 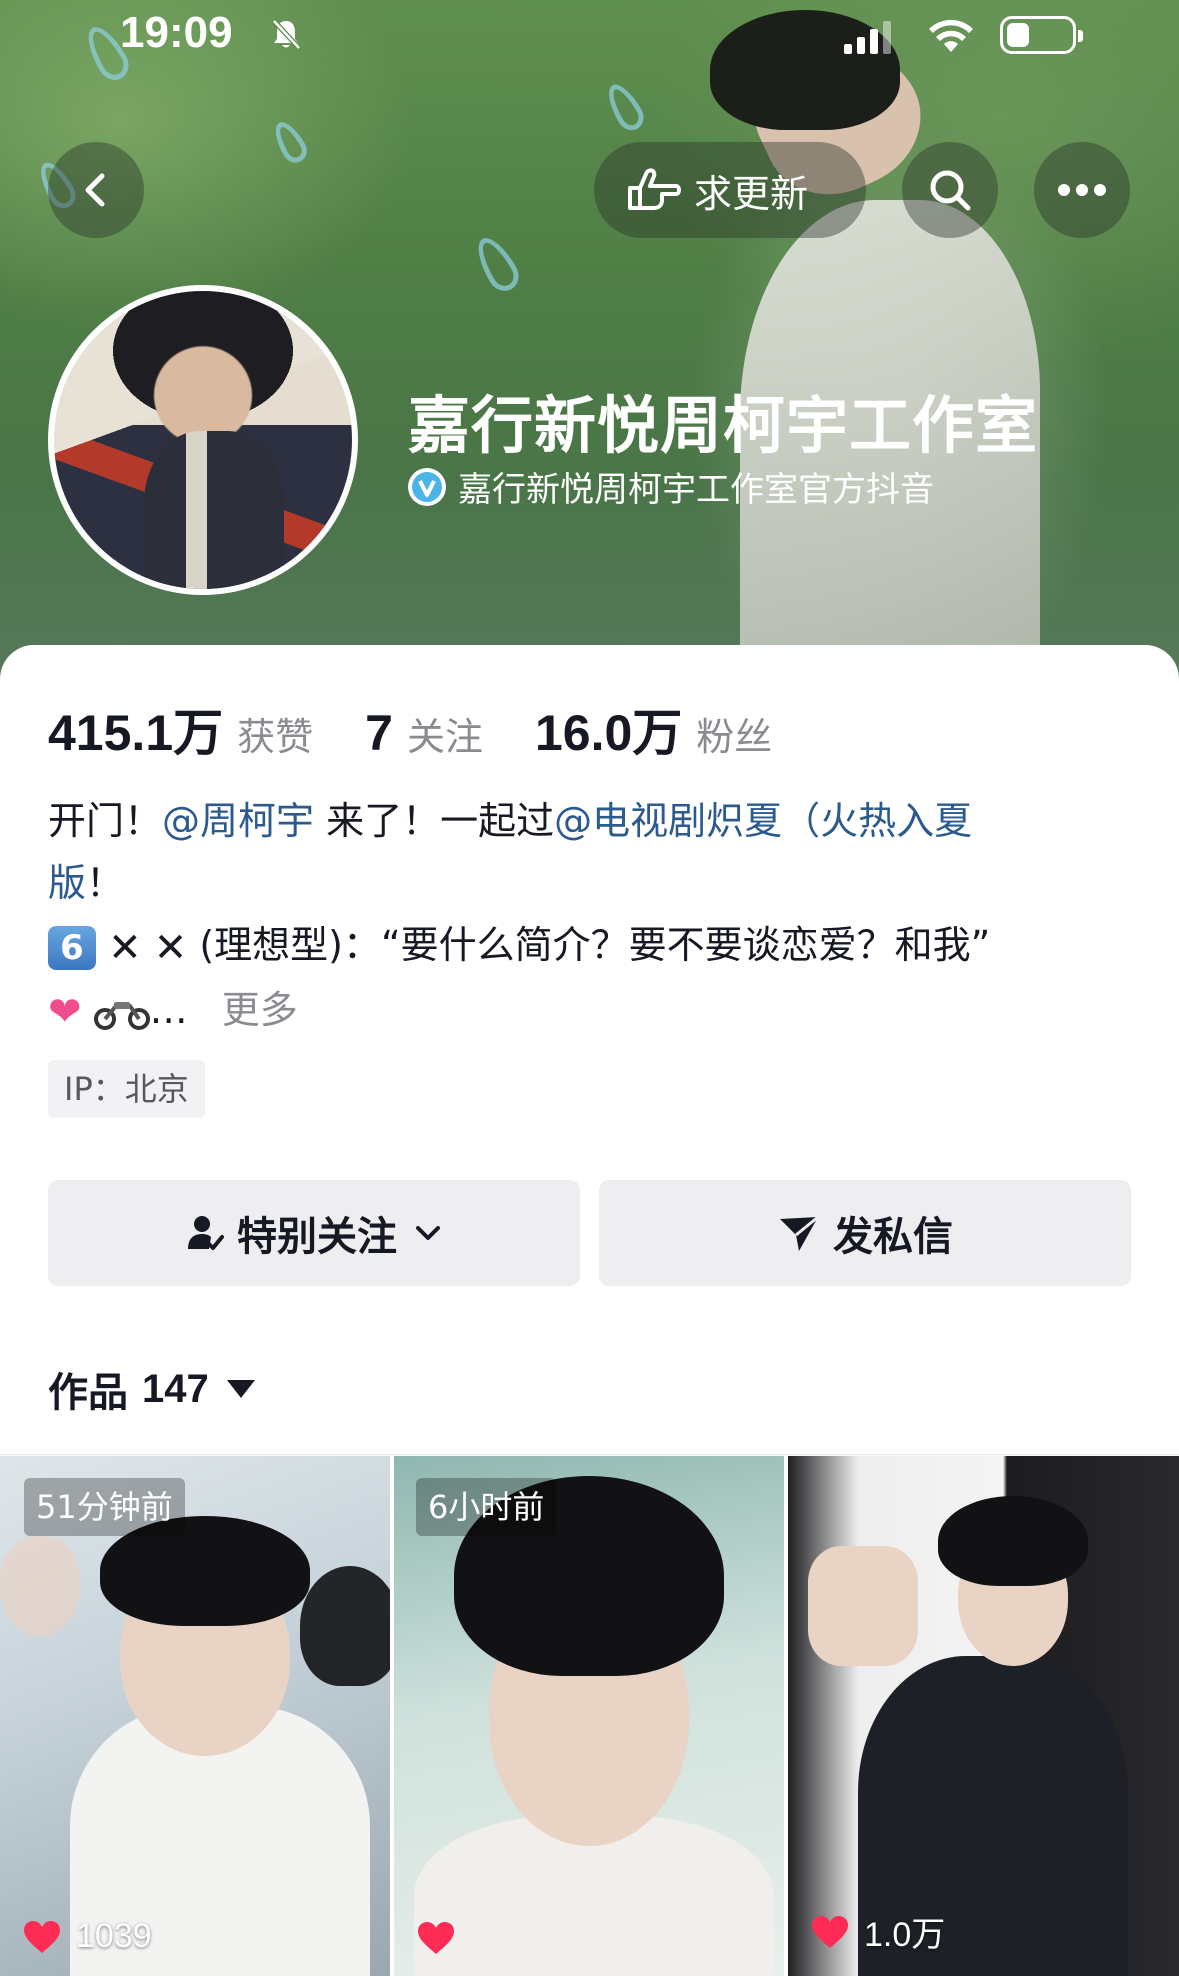 I want to click on paper-plane-icon, so click(x=799, y=1233).